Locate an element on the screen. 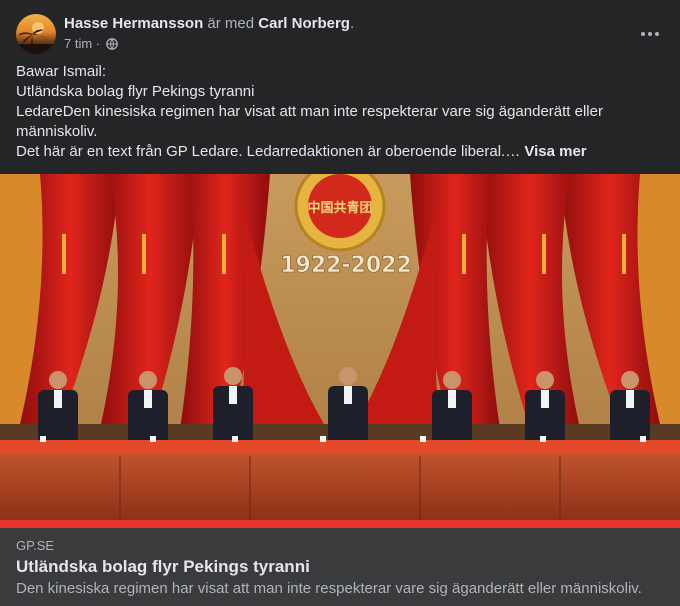 The image size is (680, 606). author-name: Hasse Hermansson is located at coordinates (133, 23).